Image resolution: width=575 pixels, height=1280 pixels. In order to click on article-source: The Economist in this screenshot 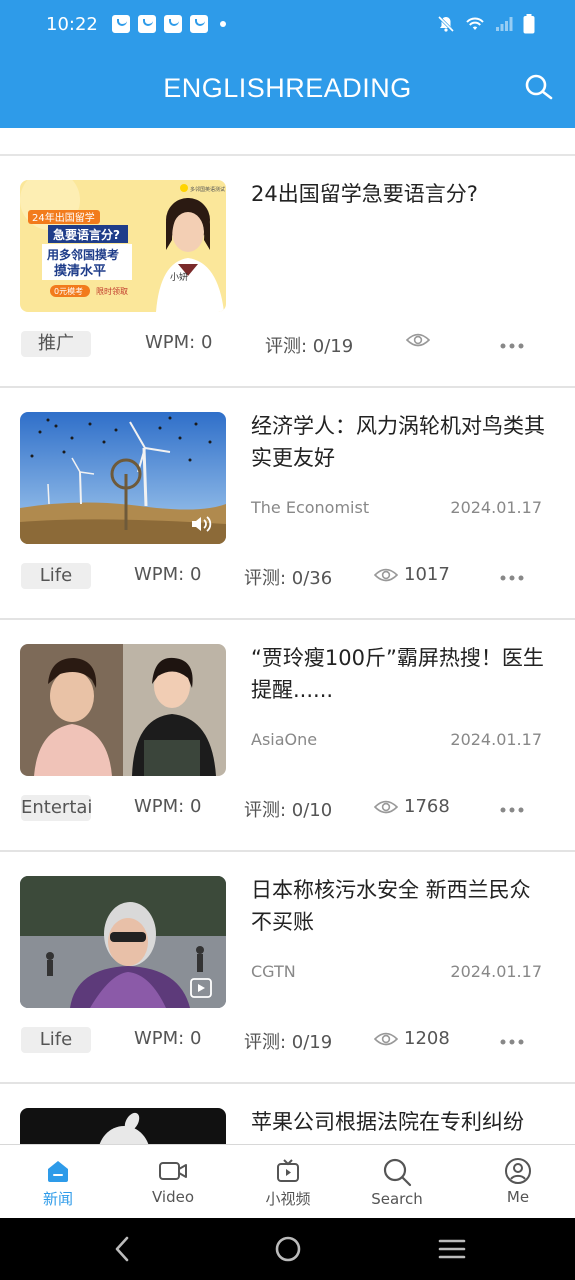, I will do `click(310, 507)`.